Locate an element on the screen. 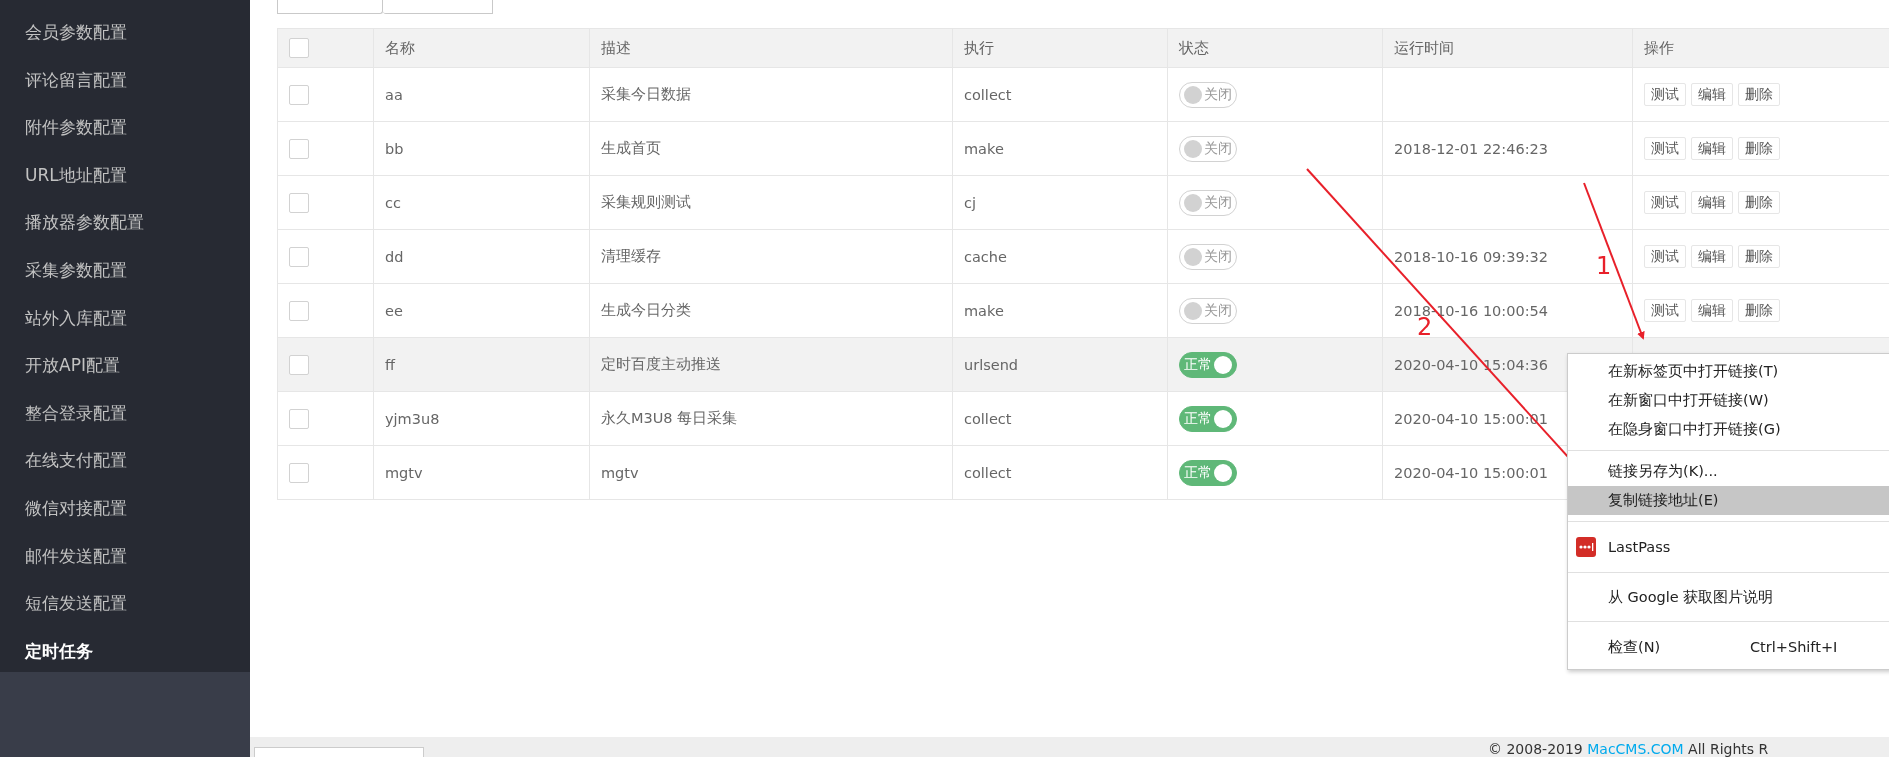  column-header: 名称 is located at coordinates (400, 48).